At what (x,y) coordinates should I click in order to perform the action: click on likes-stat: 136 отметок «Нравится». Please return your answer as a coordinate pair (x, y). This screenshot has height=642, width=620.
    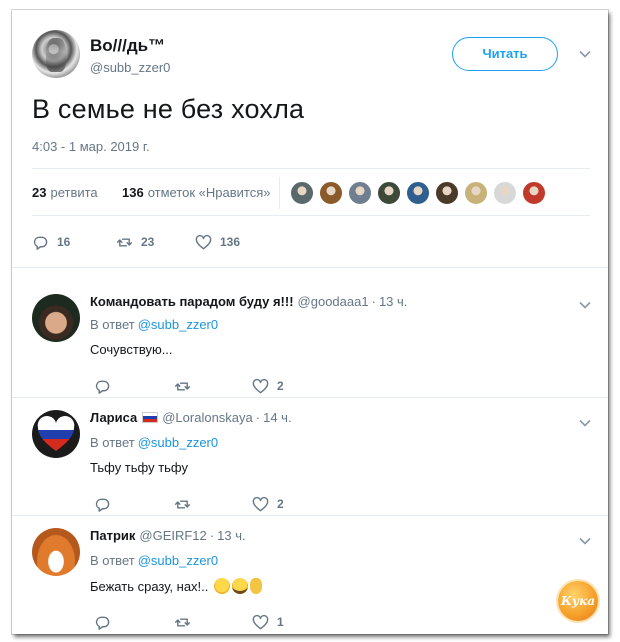
    Looking at the image, I should click on (196, 192).